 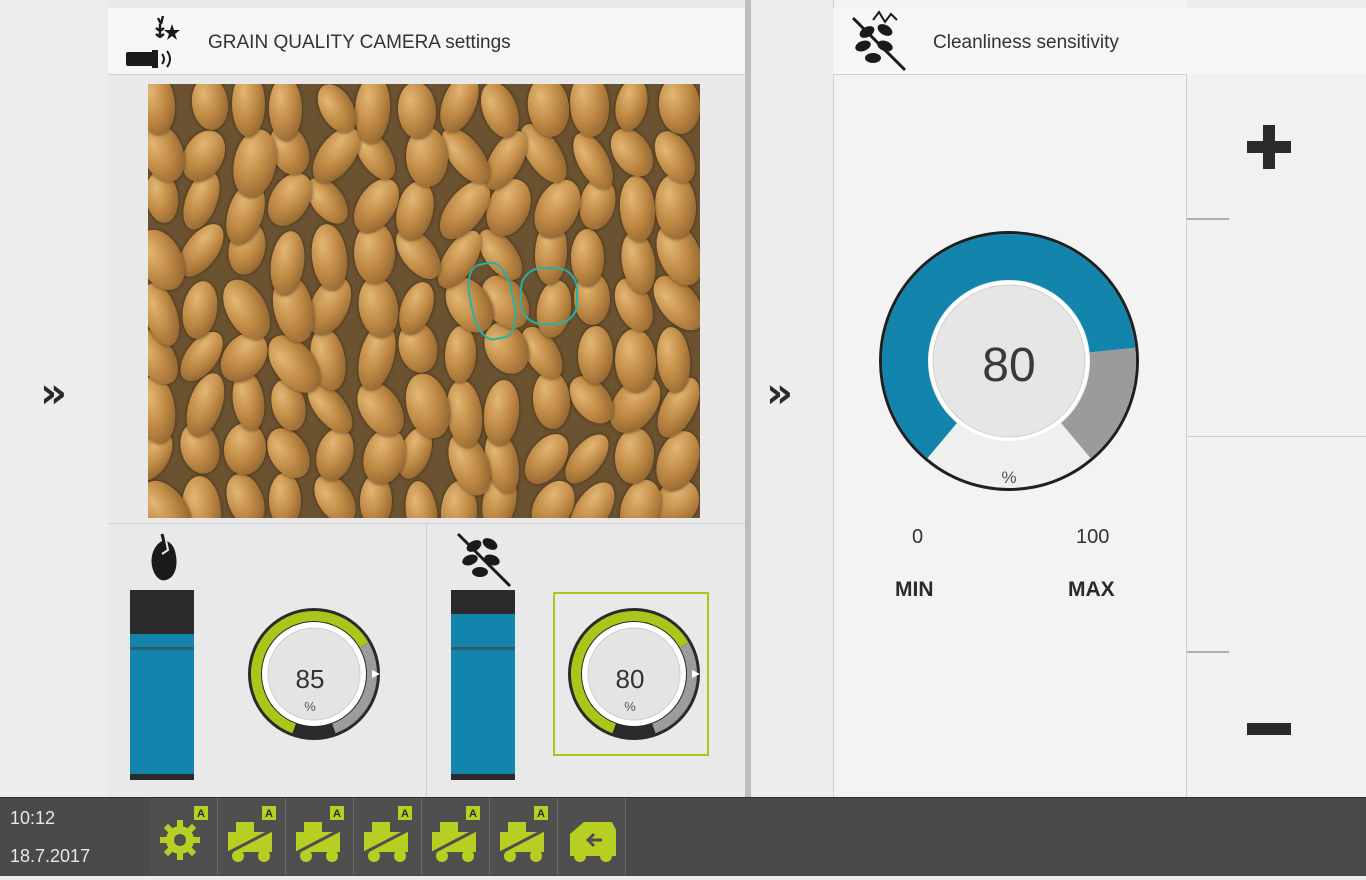 I want to click on cleanliness-dial-unit: %, so click(x=630, y=706).